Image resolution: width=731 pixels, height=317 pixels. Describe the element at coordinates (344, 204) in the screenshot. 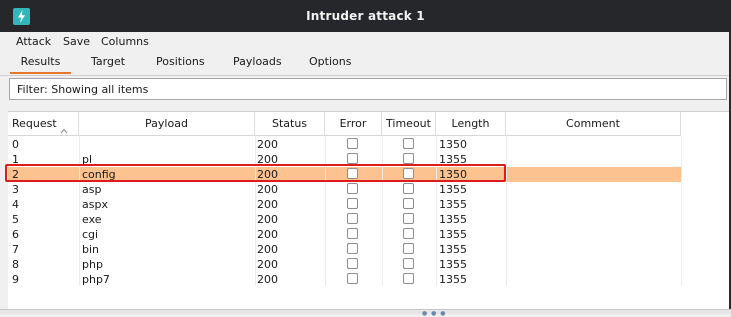

I see `table-row: 4 aspx 200 1355` at that location.